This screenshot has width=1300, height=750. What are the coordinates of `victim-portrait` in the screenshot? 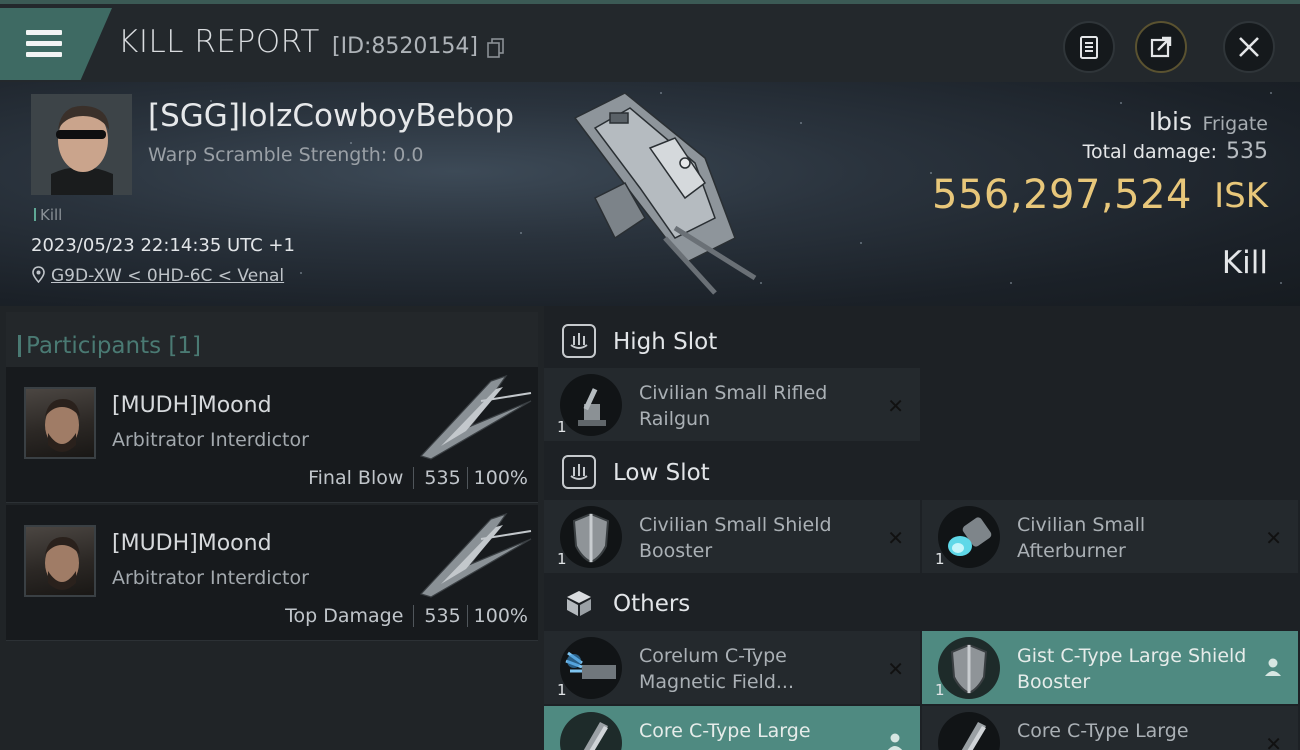 It's located at (81, 144).